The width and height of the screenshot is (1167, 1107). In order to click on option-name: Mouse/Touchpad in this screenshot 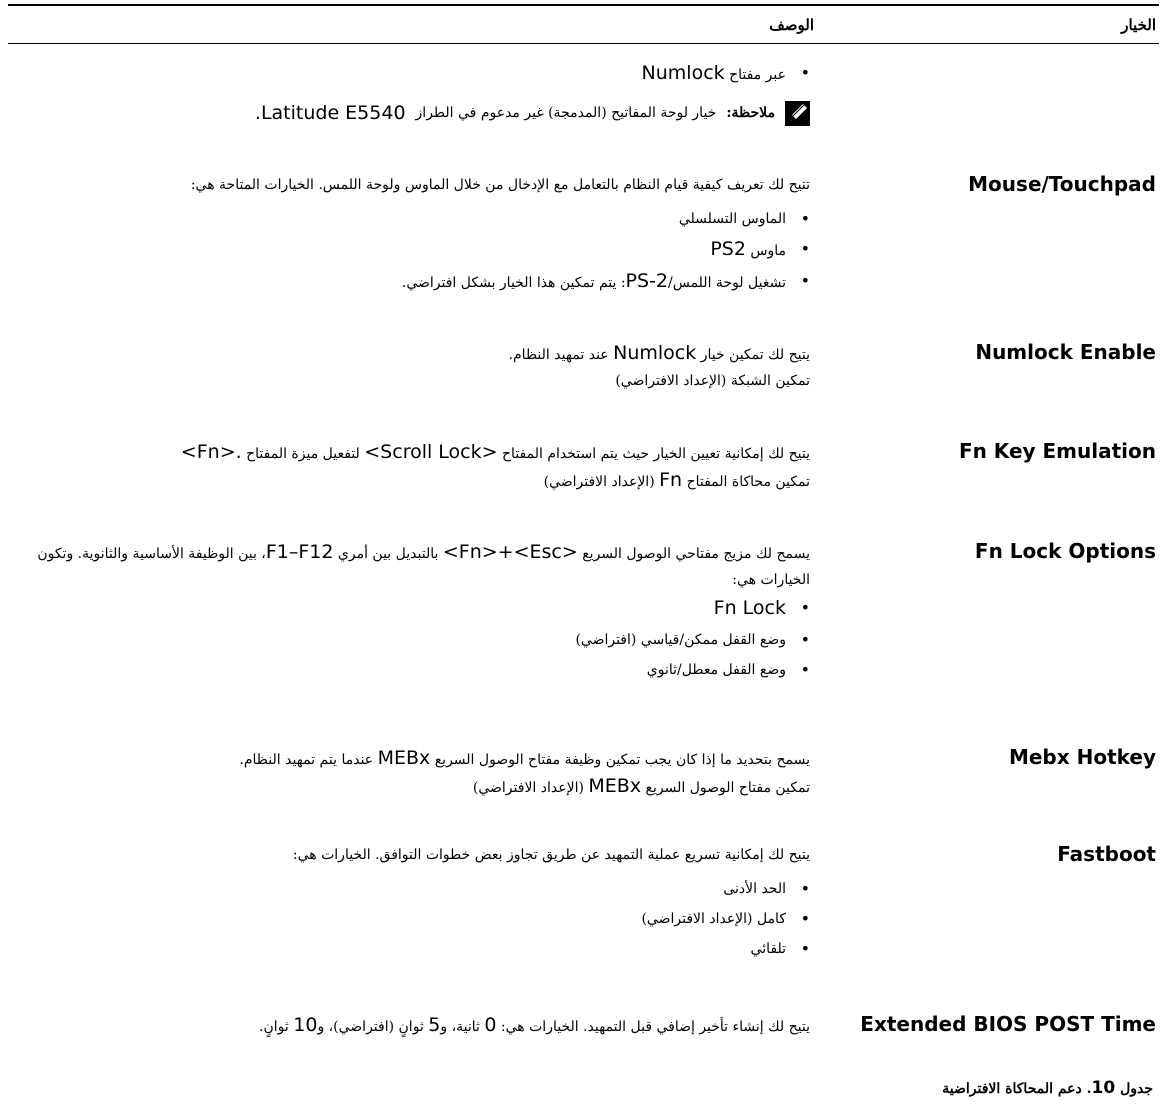, I will do `click(1062, 184)`.